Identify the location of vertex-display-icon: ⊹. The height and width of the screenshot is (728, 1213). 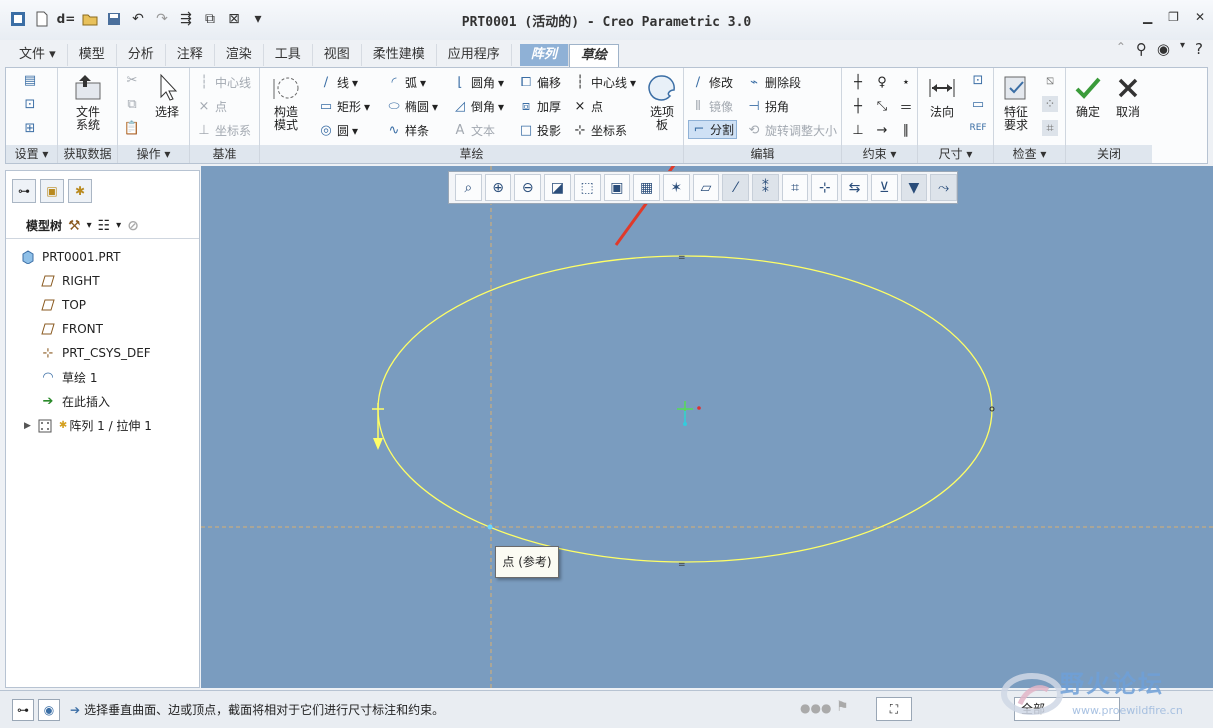
(825, 187).